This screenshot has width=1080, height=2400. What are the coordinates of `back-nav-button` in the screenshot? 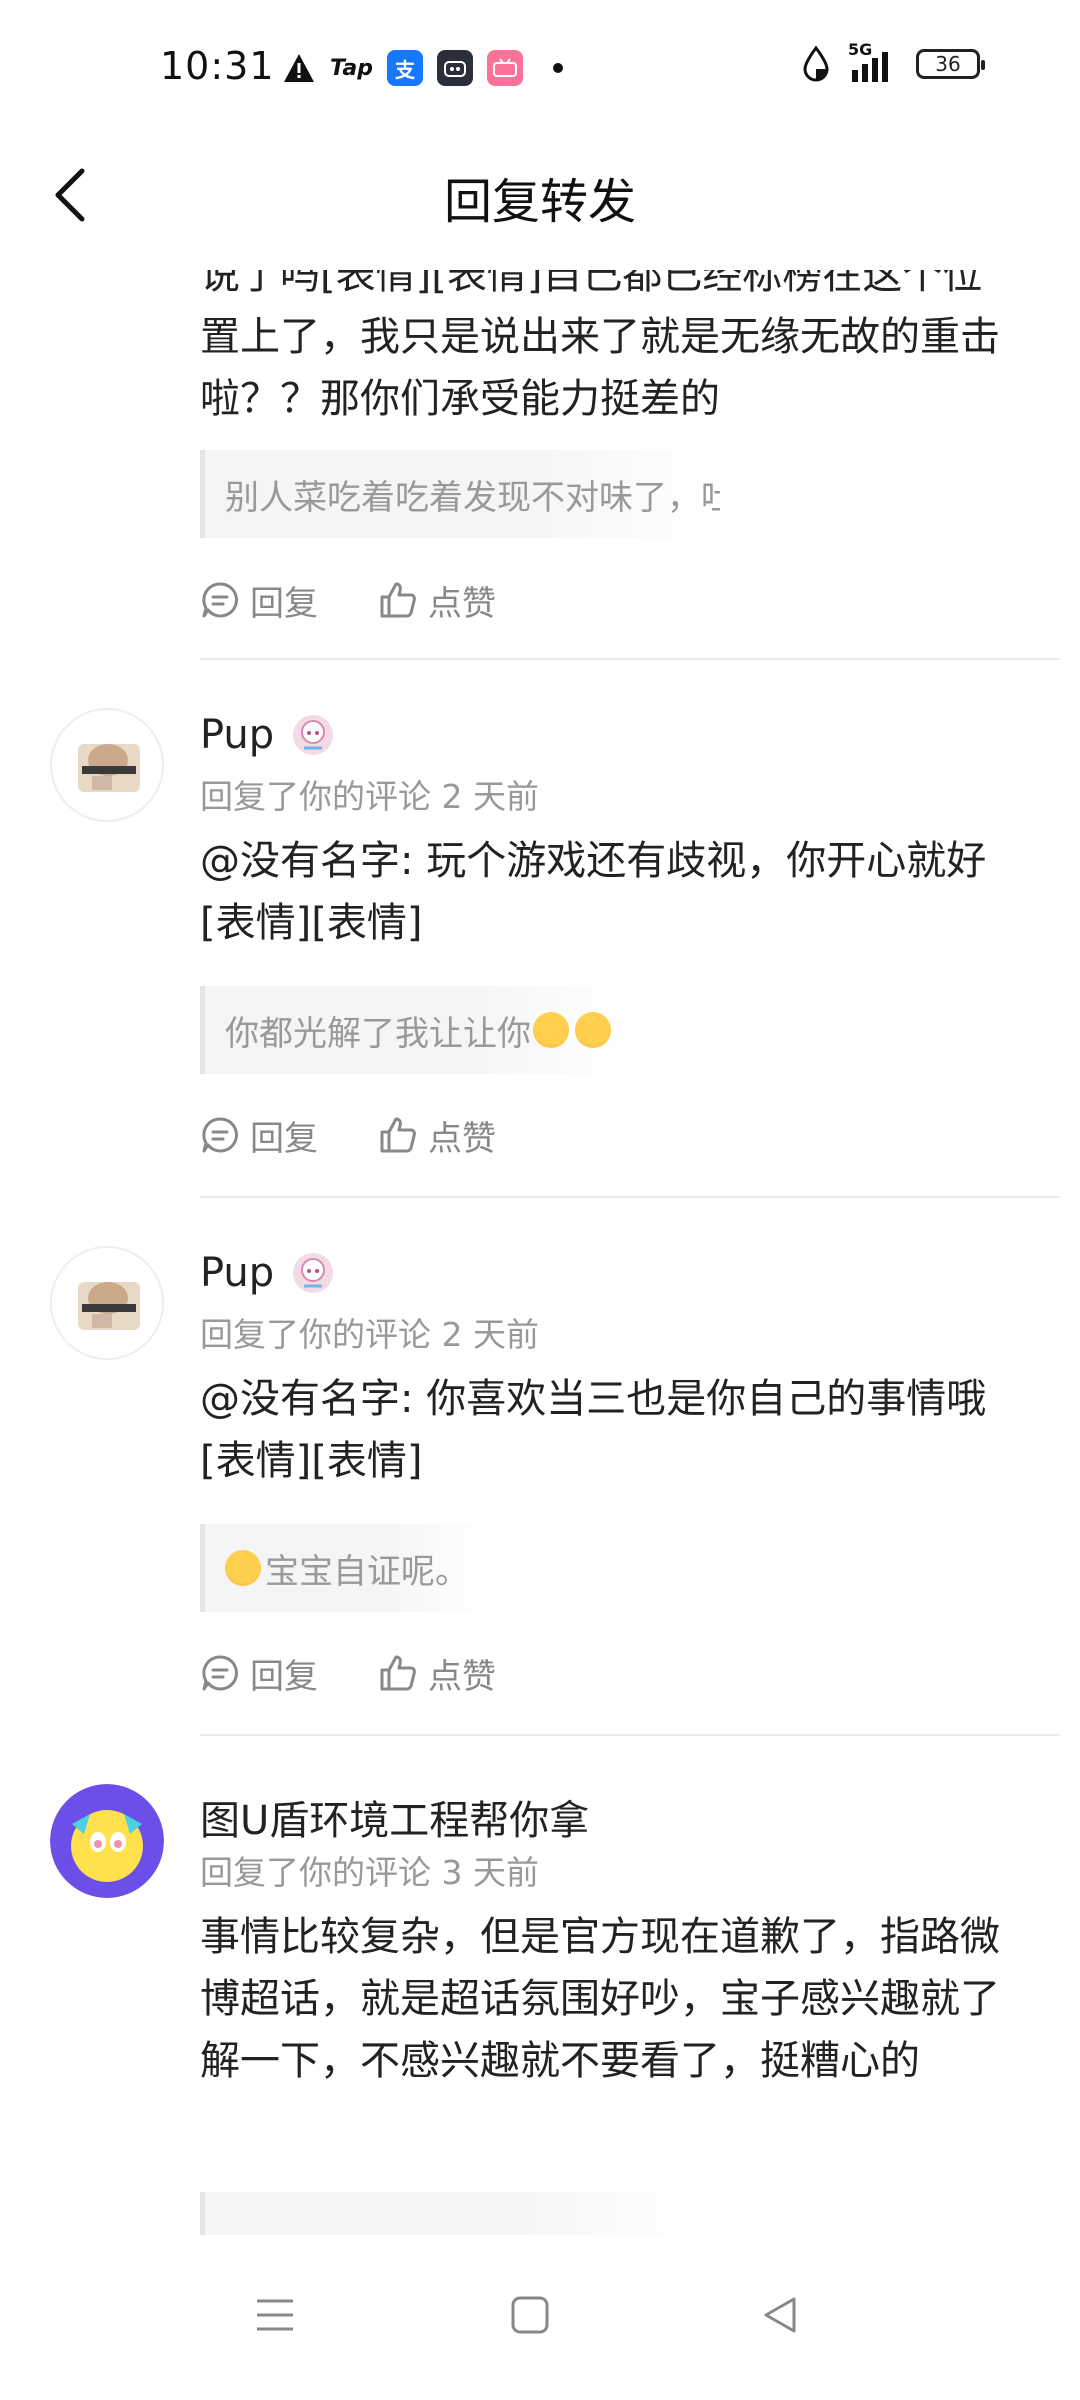 It's located at (780, 2315).